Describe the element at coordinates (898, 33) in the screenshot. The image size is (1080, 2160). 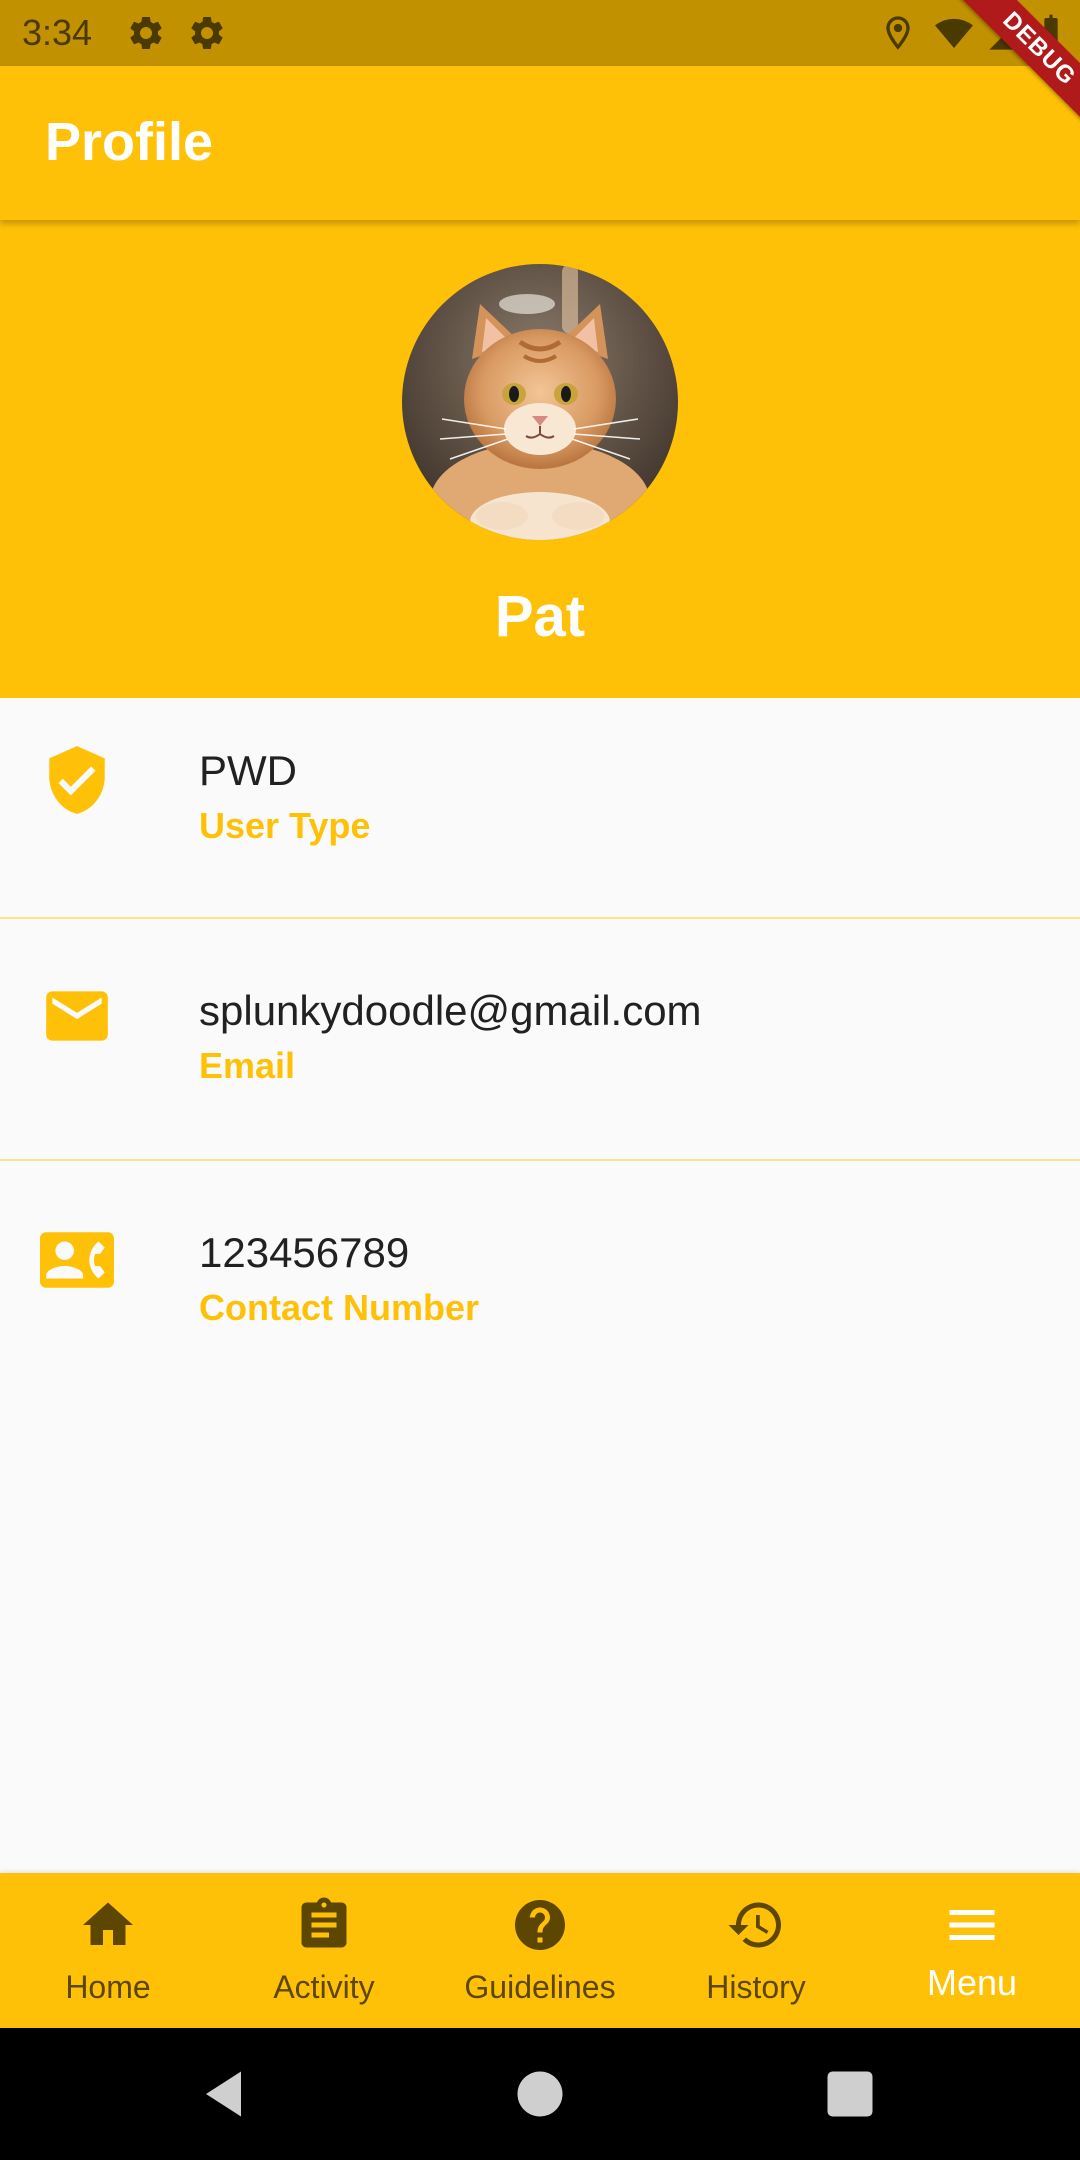
I see `location-icon` at that location.